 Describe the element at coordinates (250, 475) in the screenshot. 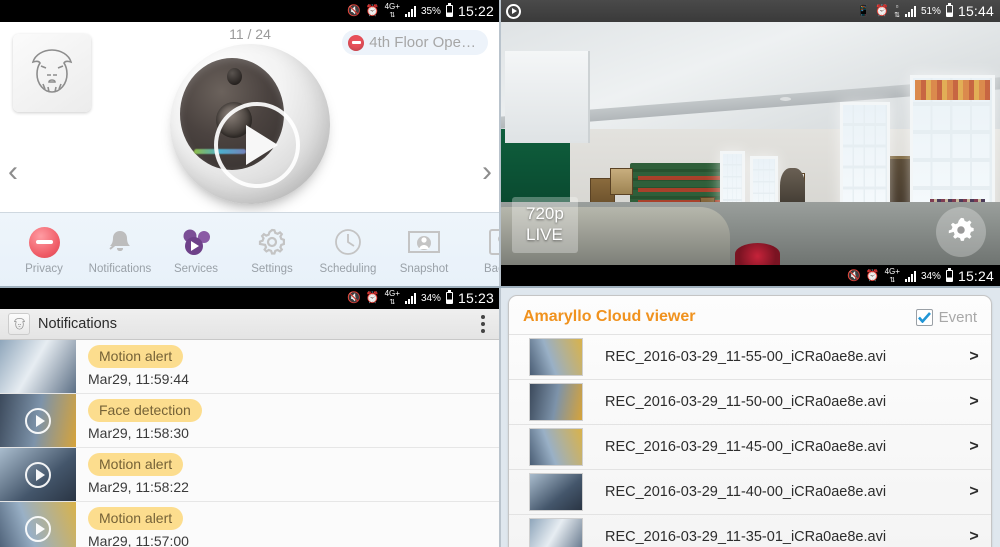

I see `list-item: Motion alert Mar29, 11:58:22` at that location.